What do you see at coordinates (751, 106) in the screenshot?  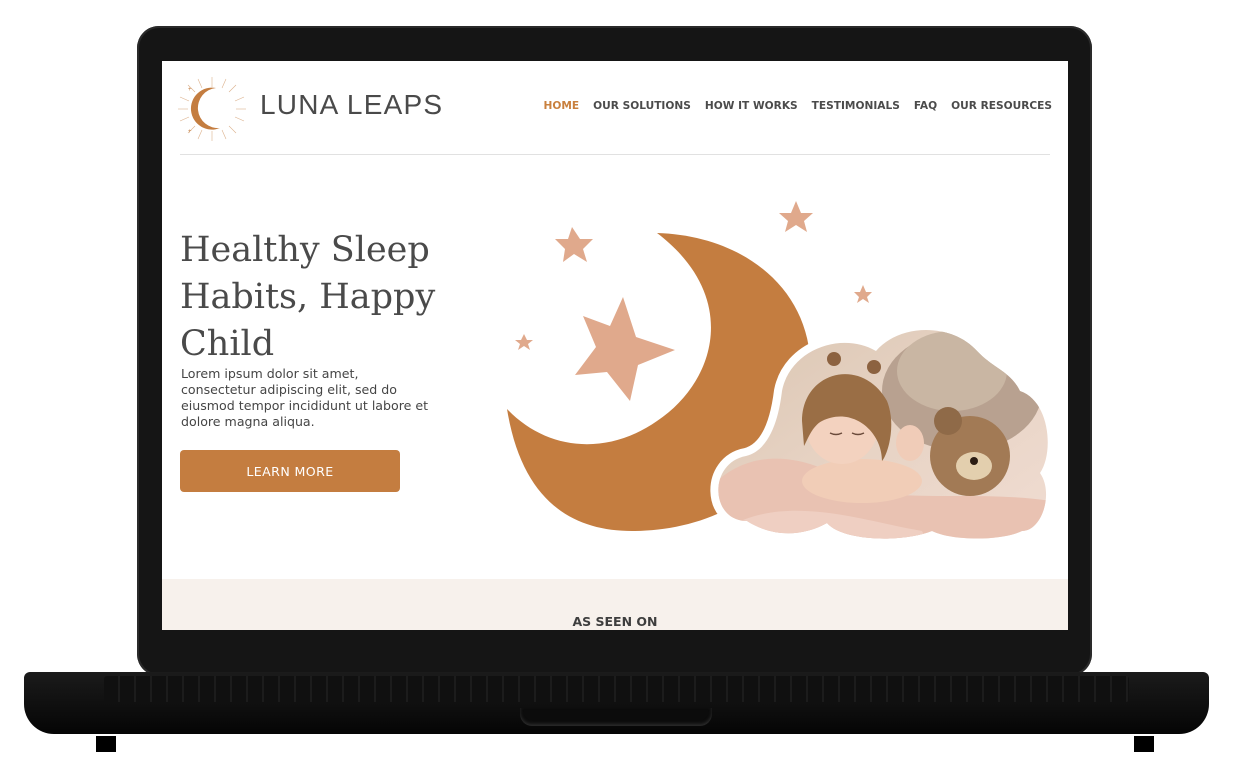 I see `nav-how-it-works: HOW IT WORKS` at bounding box center [751, 106].